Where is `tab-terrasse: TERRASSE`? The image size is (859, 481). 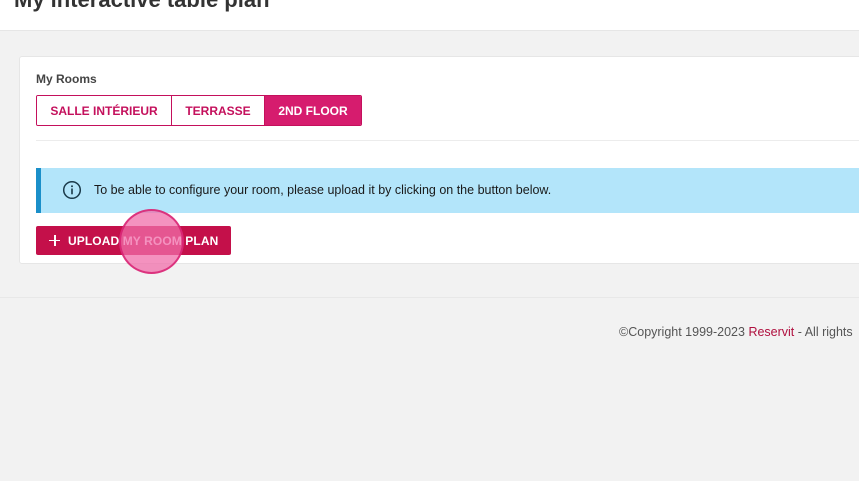 tab-terrasse: TERRASSE is located at coordinates (218, 110).